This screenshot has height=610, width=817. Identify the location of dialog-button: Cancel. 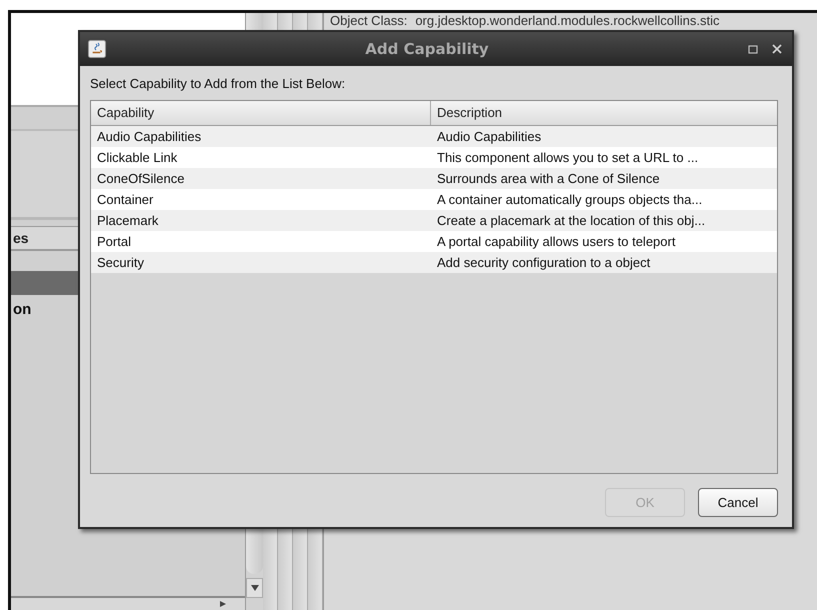
(738, 502).